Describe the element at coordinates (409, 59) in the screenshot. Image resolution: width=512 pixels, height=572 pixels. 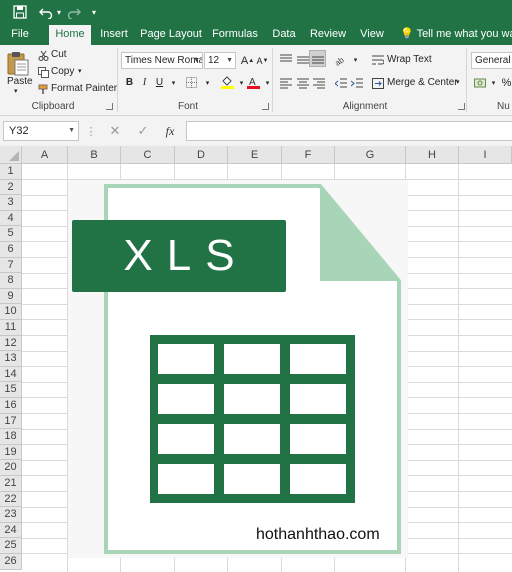
I see `wrap-text-button: Wrap Text` at that location.